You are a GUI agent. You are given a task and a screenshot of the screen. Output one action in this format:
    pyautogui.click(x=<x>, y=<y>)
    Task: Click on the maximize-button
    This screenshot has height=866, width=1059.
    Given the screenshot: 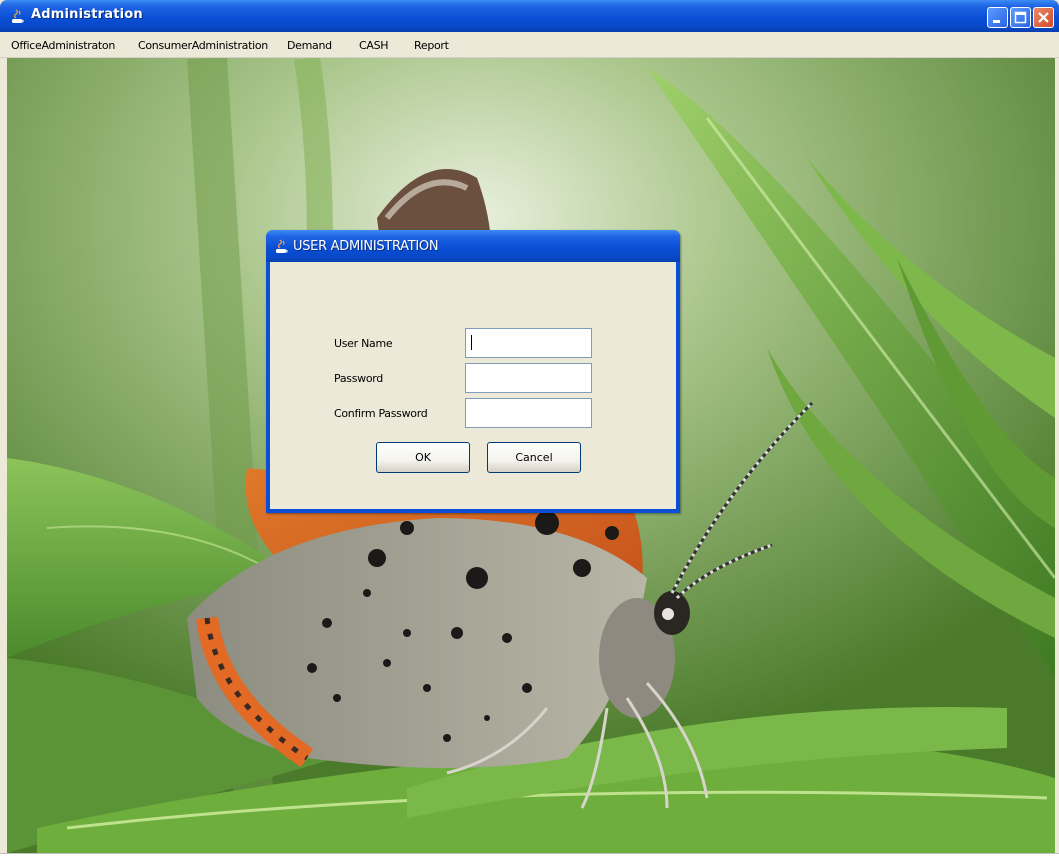 What is the action you would take?
    pyautogui.click(x=1020, y=17)
    